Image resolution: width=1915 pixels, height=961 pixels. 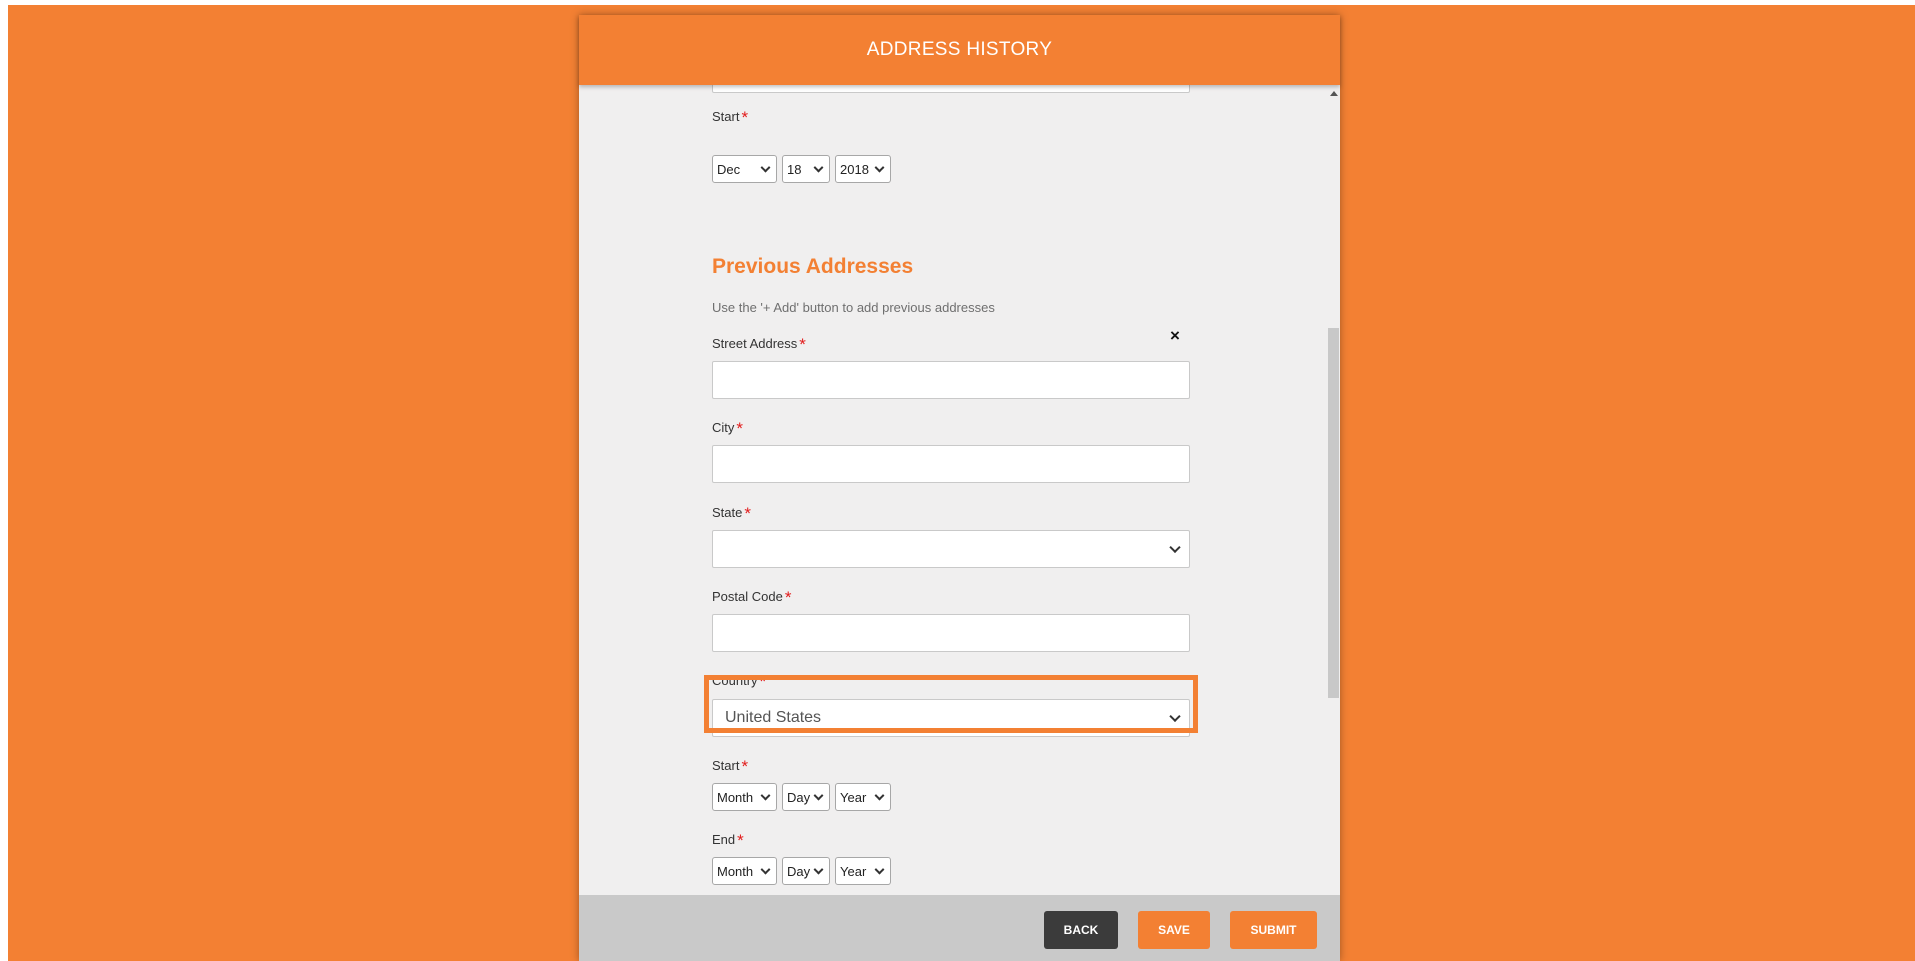 What do you see at coordinates (728, 840) in the screenshot?
I see `previous-end-label: End *` at bounding box center [728, 840].